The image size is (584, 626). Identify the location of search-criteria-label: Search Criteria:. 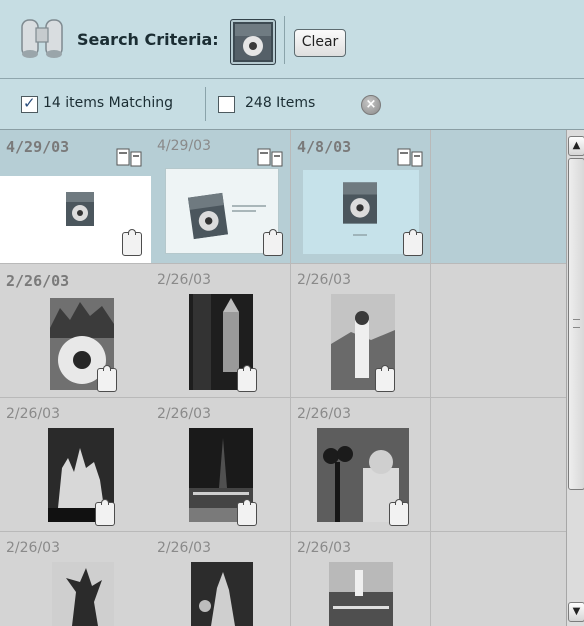
(148, 39).